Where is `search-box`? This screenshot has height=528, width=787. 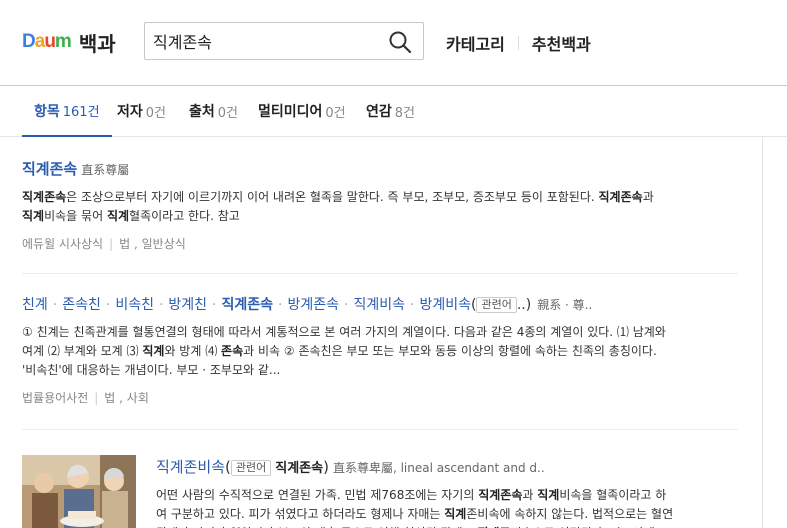 search-box is located at coordinates (284, 41).